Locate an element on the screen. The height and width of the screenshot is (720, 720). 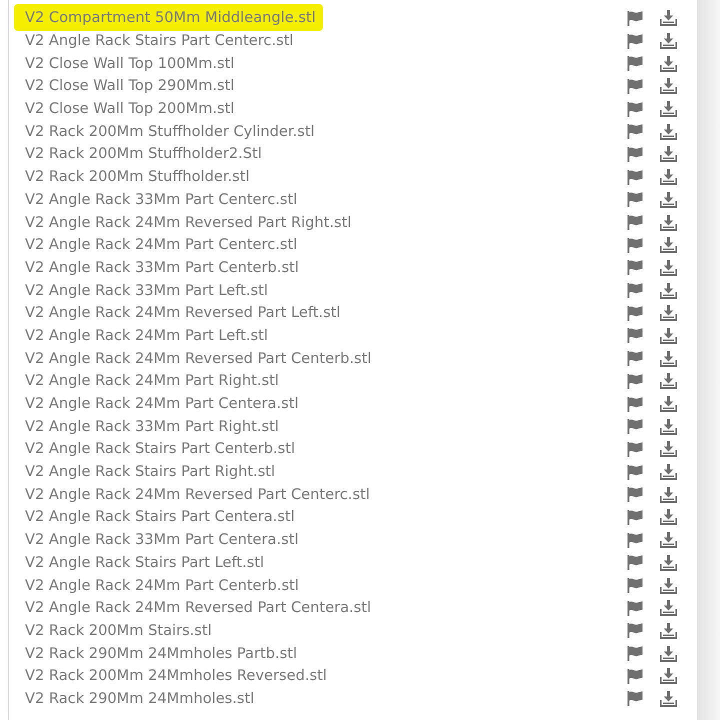
file-name: V2 Rack 200Mm 24Mmholes Reversed.stl is located at coordinates (176, 675).